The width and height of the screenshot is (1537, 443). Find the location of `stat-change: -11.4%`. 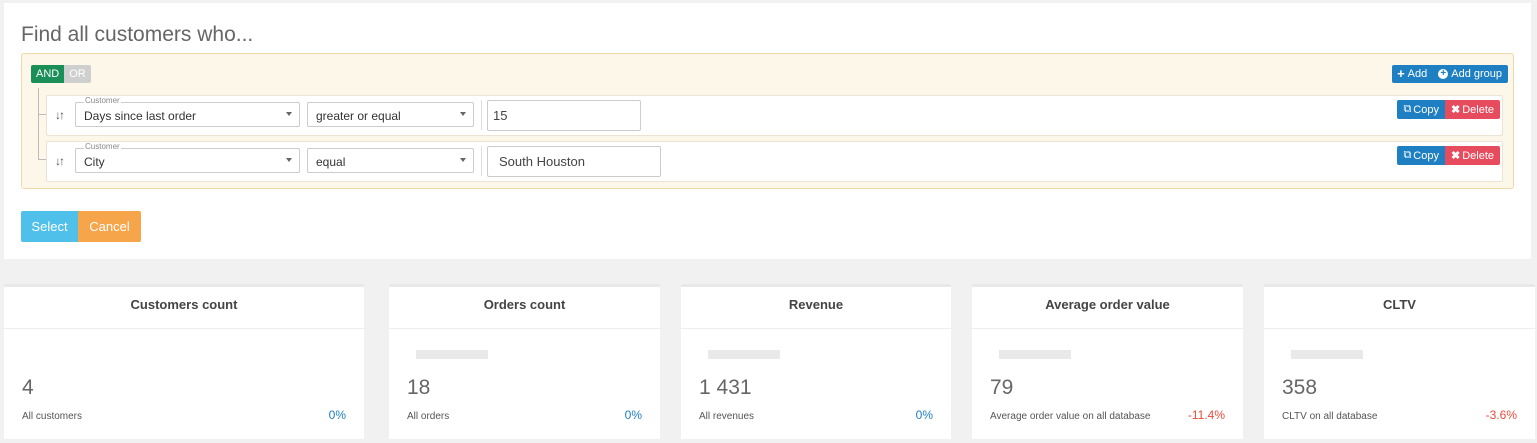

stat-change: -11.4% is located at coordinates (1206, 415).